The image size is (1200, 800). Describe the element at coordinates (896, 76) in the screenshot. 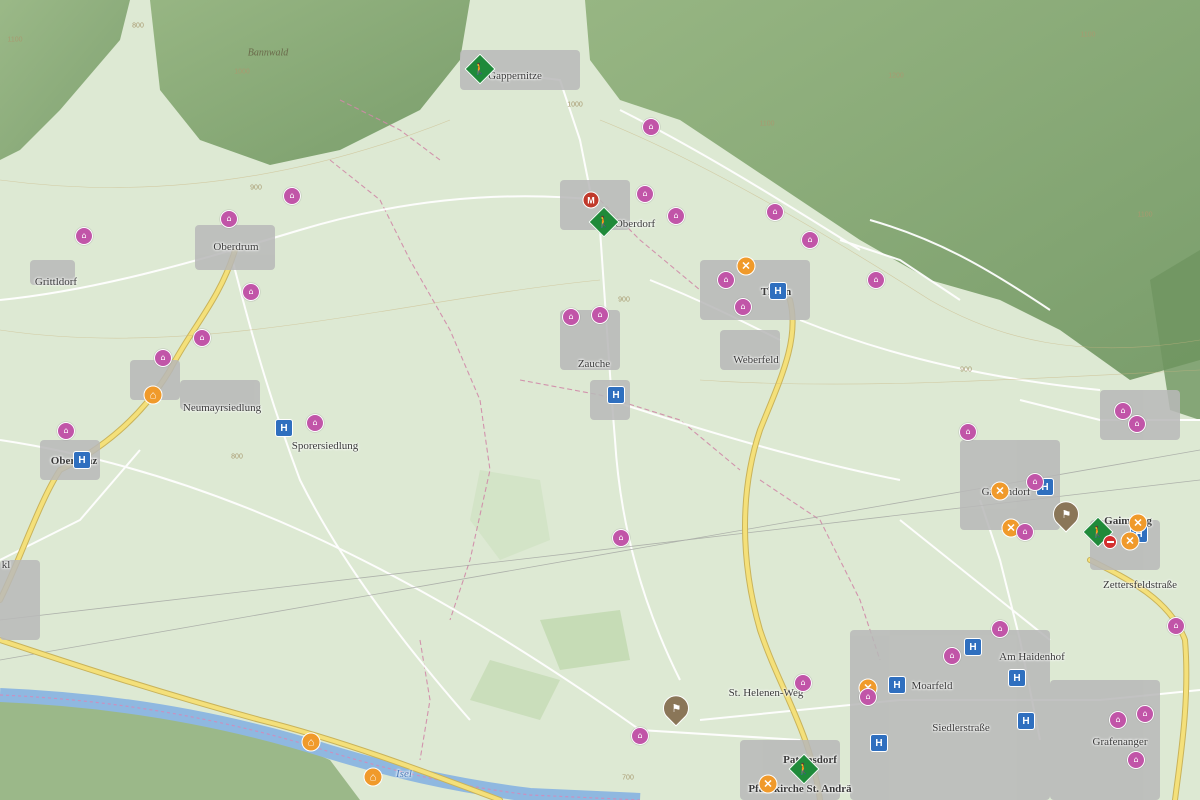

I see `elevation-label: 1200` at that location.